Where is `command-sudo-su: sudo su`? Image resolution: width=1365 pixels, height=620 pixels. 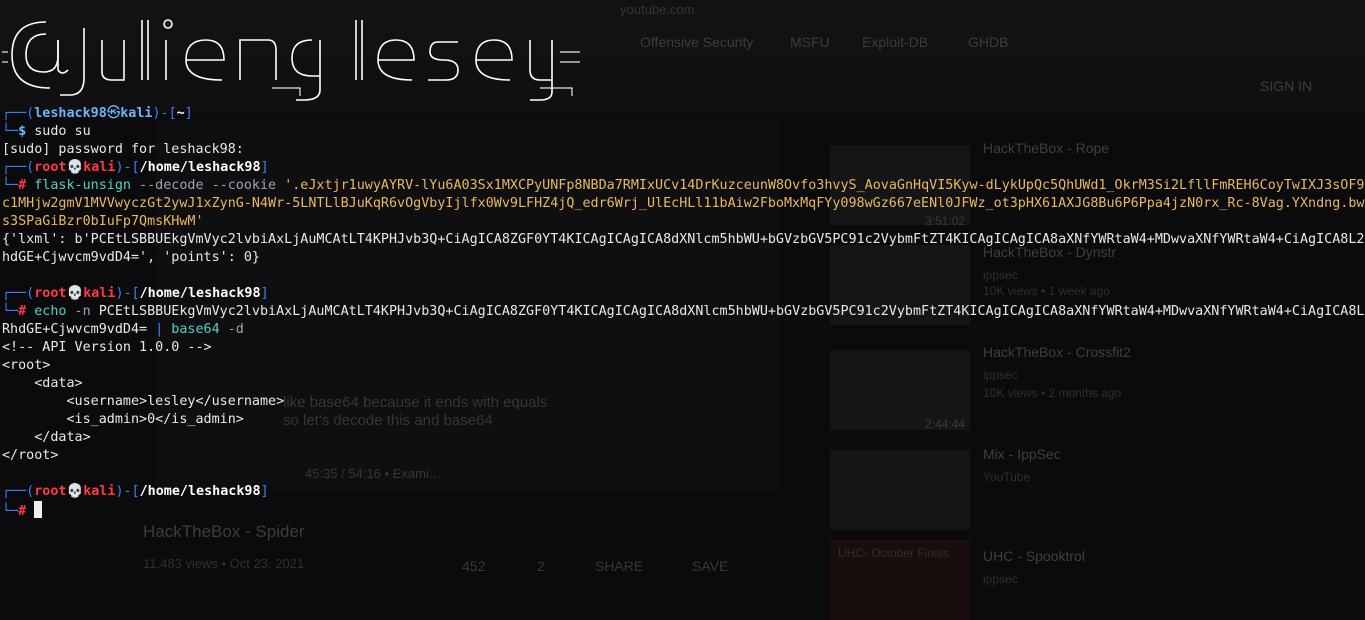 command-sudo-su: sudo su is located at coordinates (62, 131).